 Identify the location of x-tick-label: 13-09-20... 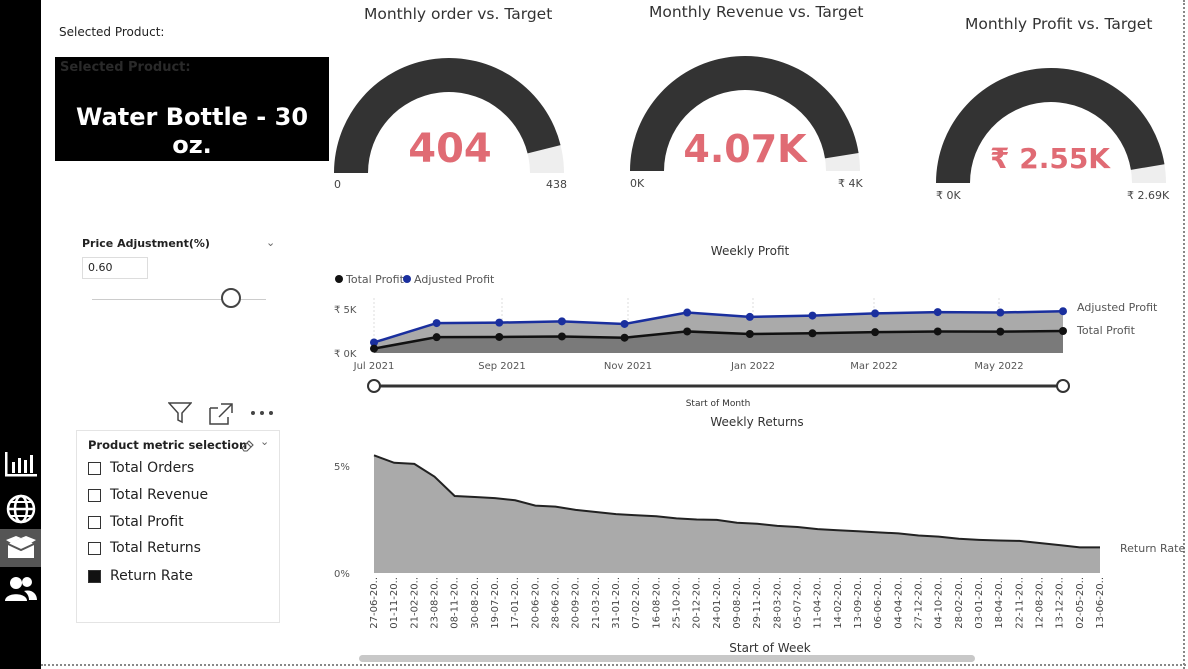
(858, 603).